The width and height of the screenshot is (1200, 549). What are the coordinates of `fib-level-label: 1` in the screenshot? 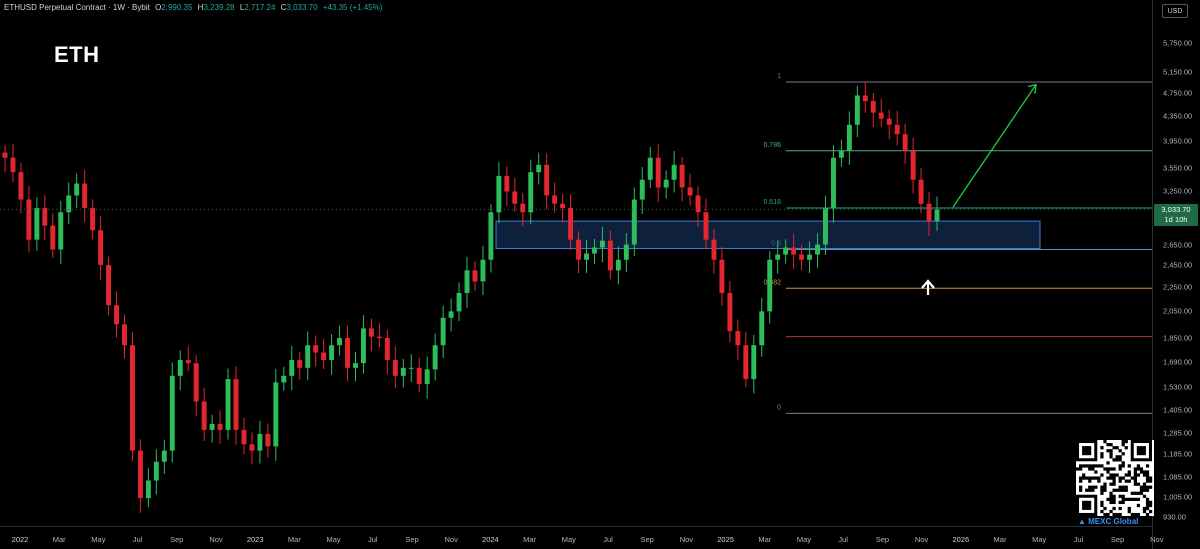 It's located at (779, 76).